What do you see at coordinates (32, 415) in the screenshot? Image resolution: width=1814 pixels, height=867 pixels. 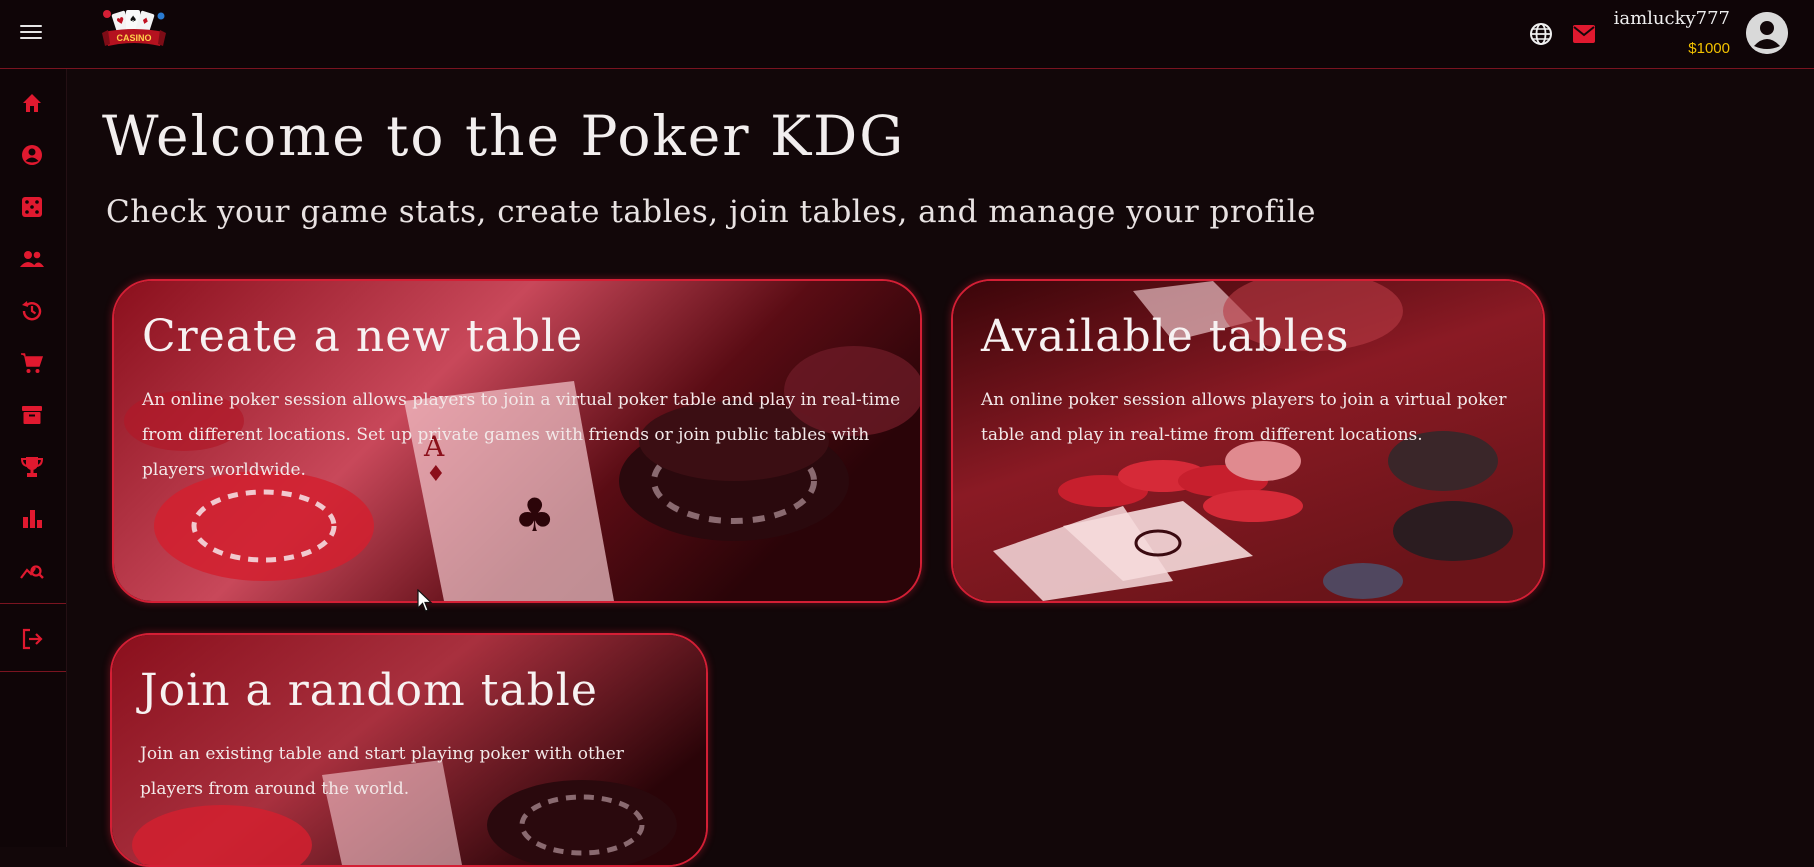 I see `archive-icon` at bounding box center [32, 415].